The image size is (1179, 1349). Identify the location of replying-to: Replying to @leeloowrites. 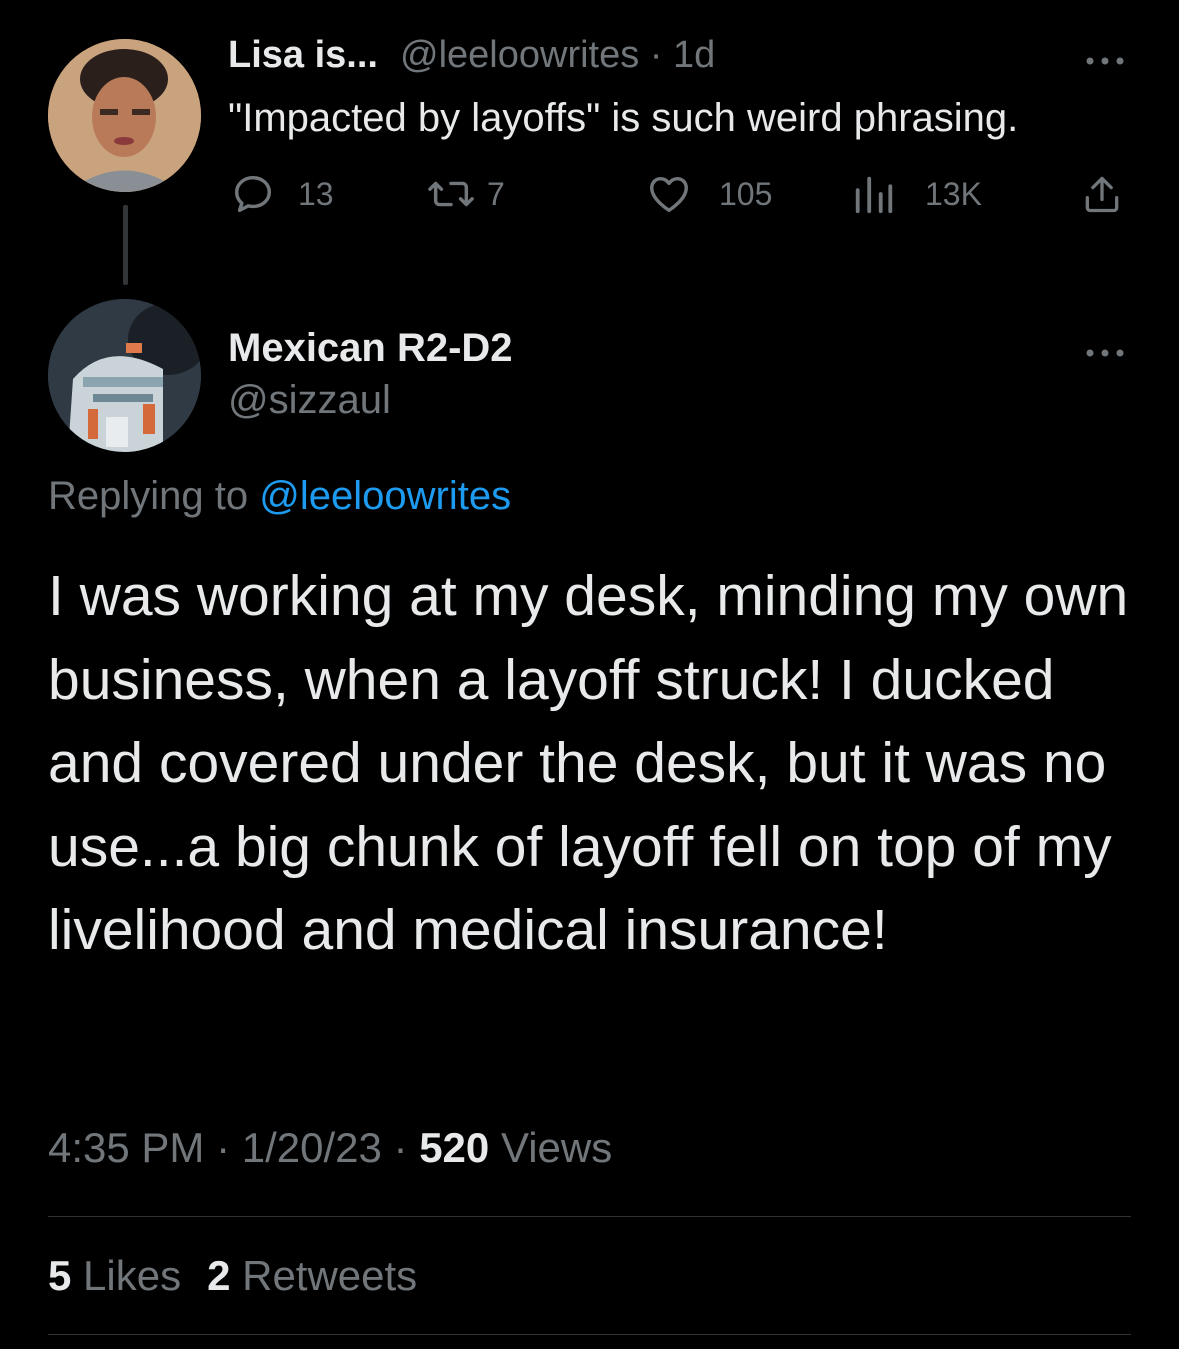
(279, 496).